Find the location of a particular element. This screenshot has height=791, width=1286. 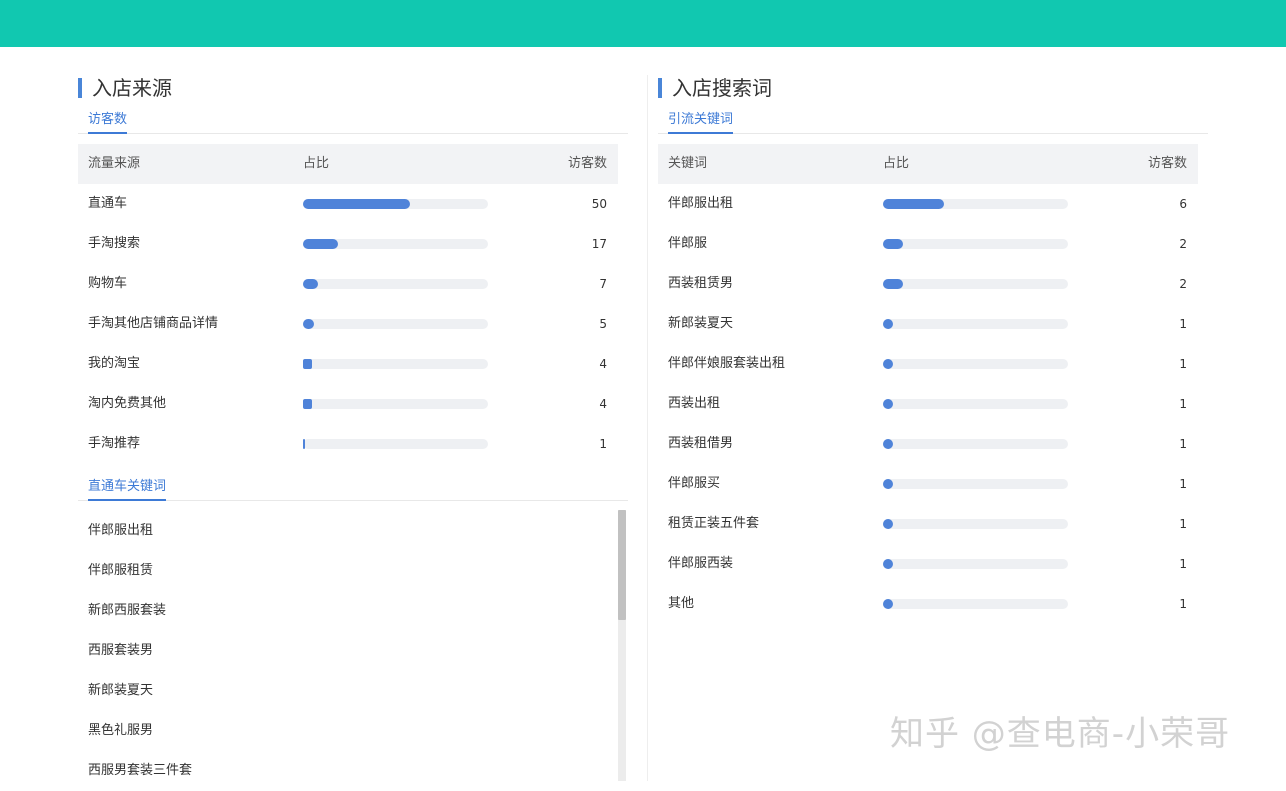

row-name: 西装租赁男 is located at coordinates (701, 283).